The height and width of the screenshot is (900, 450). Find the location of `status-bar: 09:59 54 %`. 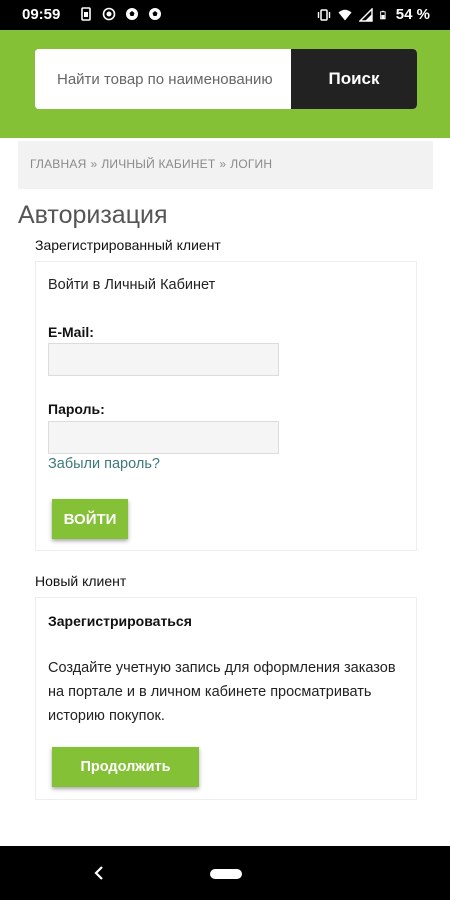

status-bar: 09:59 54 % is located at coordinates (225, 15).